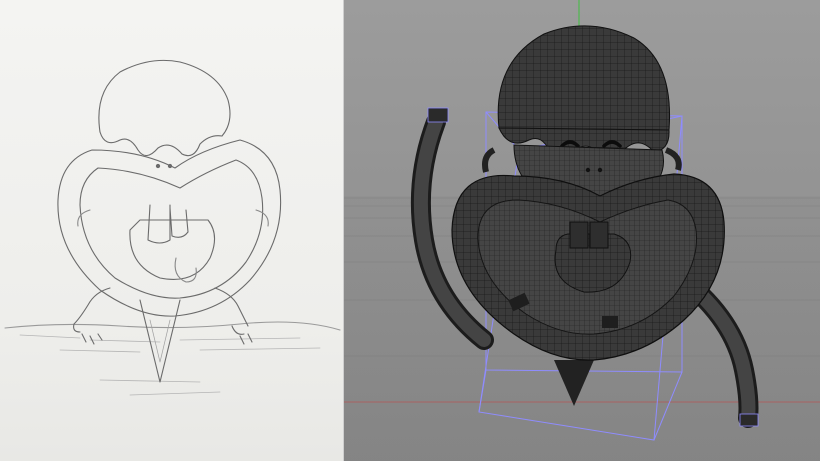 Image resolution: width=820 pixels, height=461 pixels. I want to click on model-tooth-right, so click(599, 235).